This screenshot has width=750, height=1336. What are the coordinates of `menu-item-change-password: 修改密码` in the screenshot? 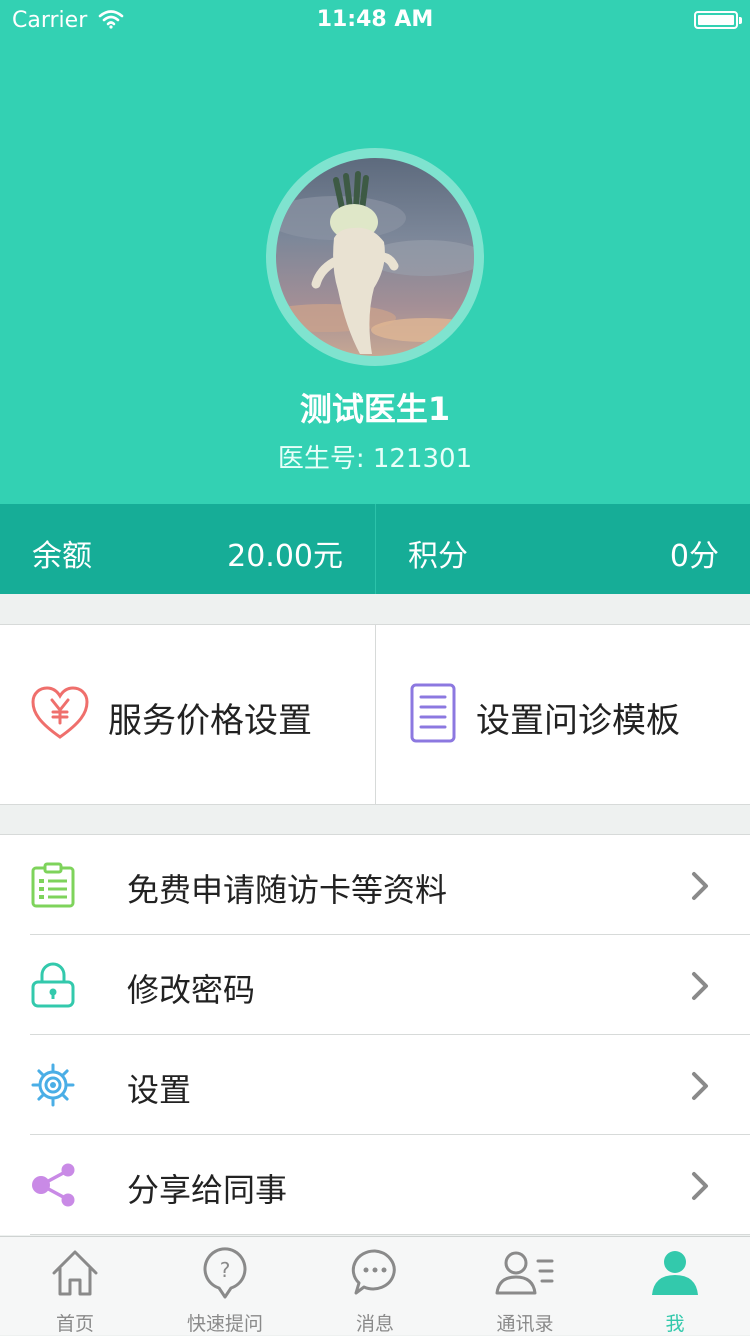 It's located at (375, 985).